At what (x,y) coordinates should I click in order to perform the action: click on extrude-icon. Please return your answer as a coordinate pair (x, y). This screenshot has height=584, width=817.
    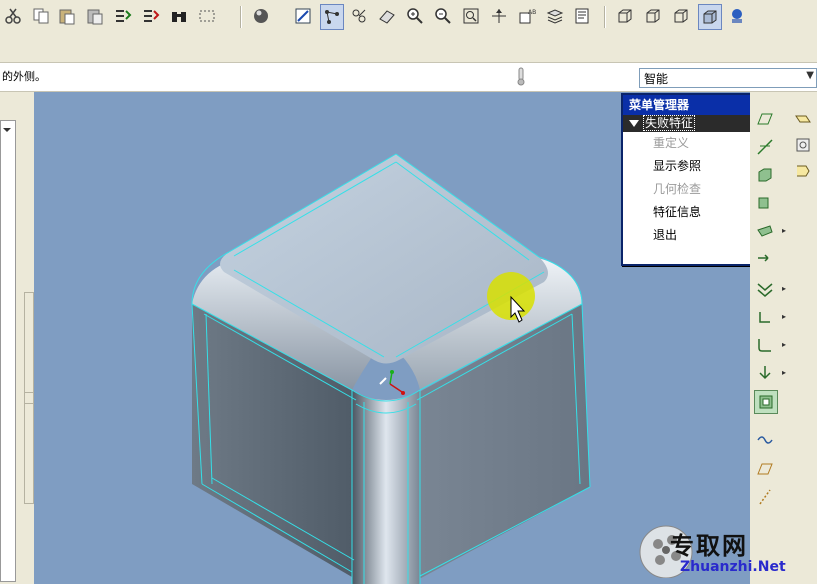
    Looking at the image, I should click on (765, 175).